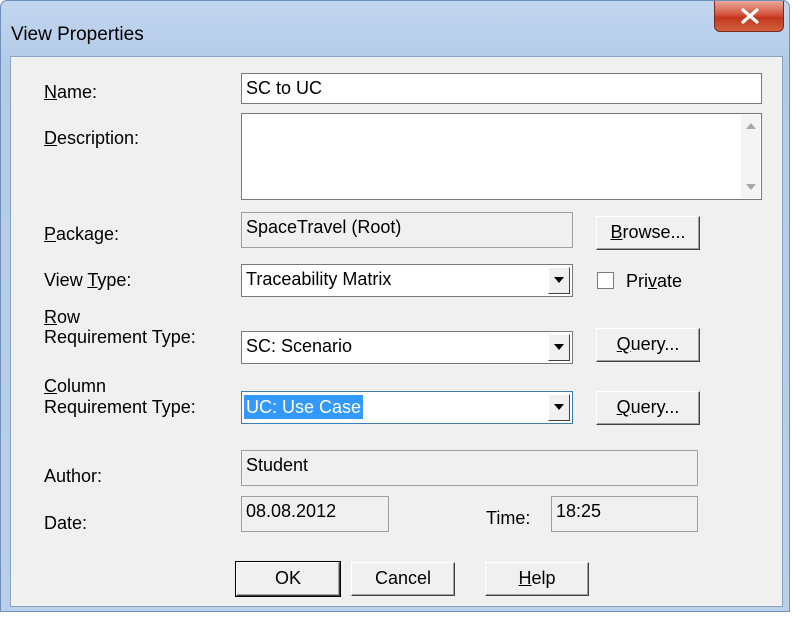  What do you see at coordinates (407, 230) in the screenshot?
I see `package-field: SpaceTravel (Root)` at bounding box center [407, 230].